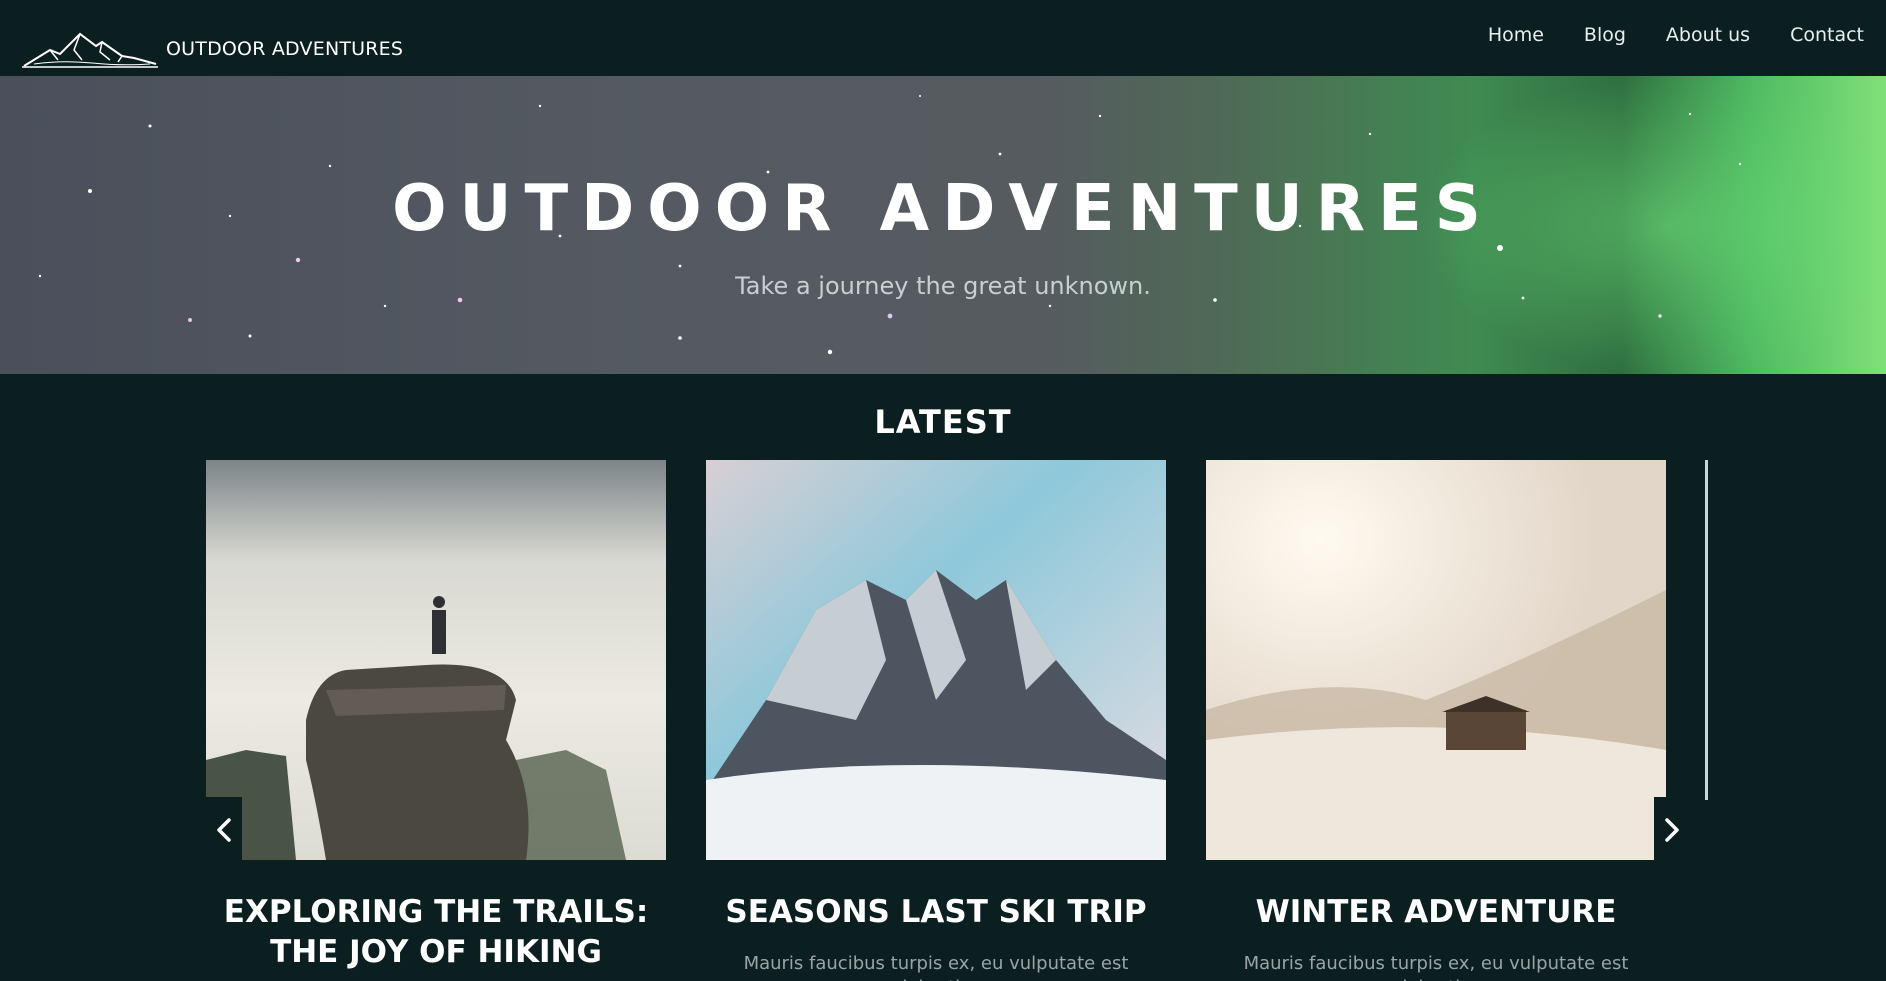  What do you see at coordinates (1436, 660) in the screenshot?
I see `post-image-winter-adventure` at bounding box center [1436, 660].